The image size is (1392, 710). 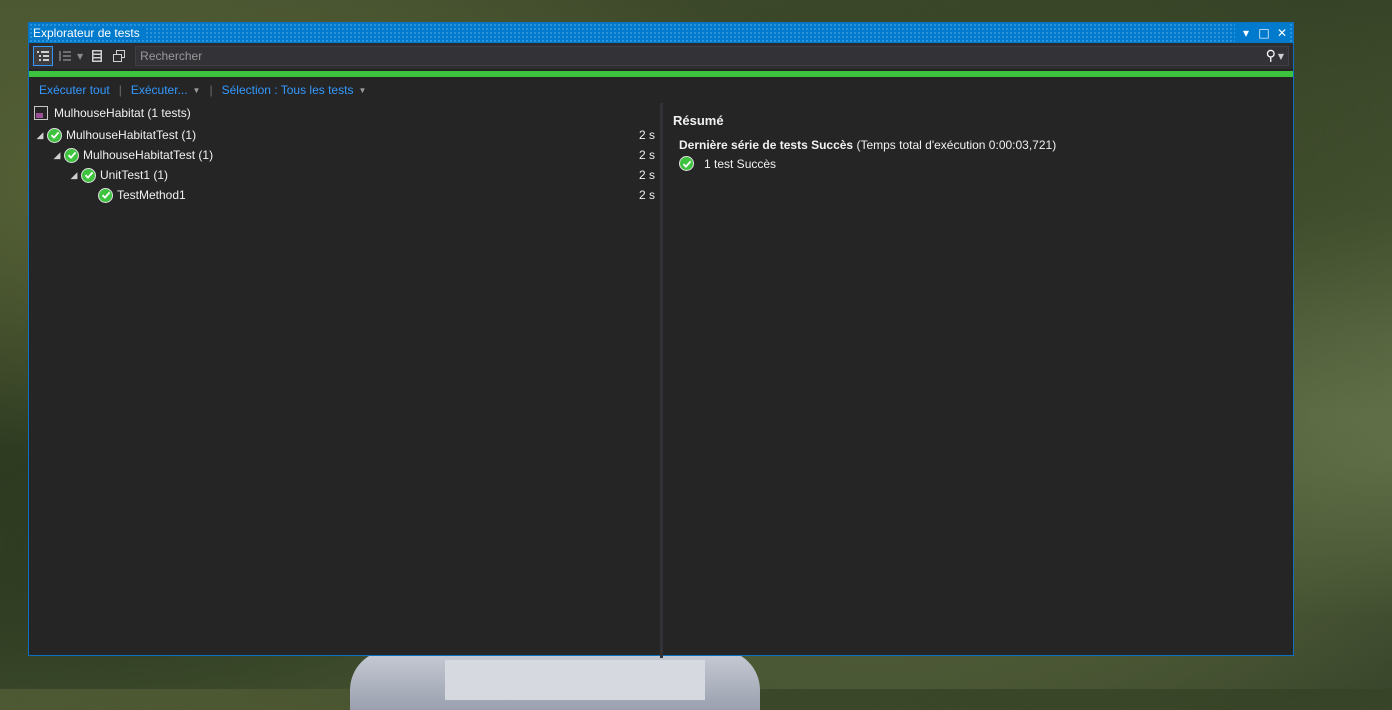 What do you see at coordinates (698, 120) in the screenshot?
I see `summary-title: Résumé` at bounding box center [698, 120].